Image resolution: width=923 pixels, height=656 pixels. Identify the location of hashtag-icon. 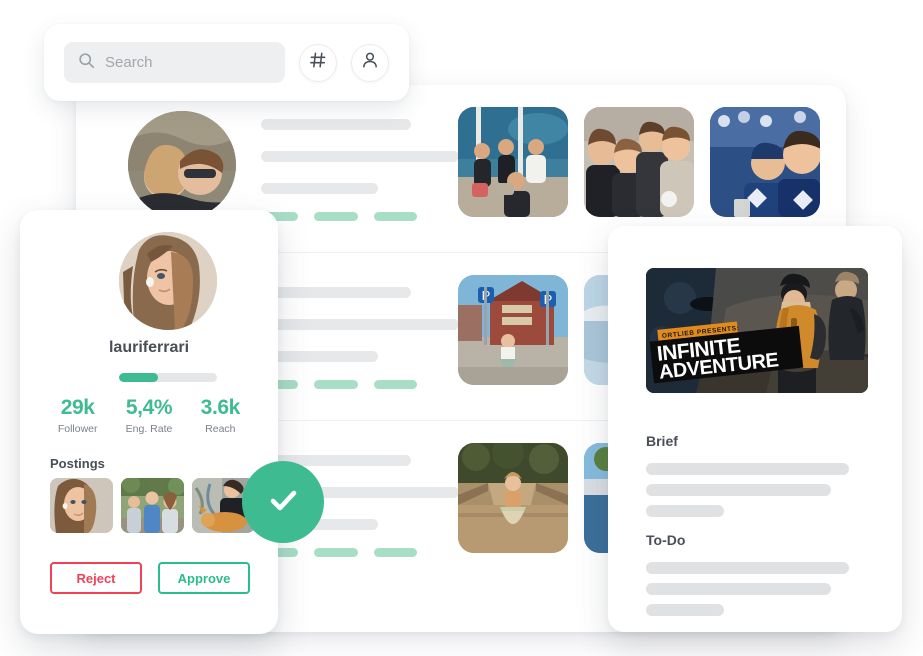
(318, 62).